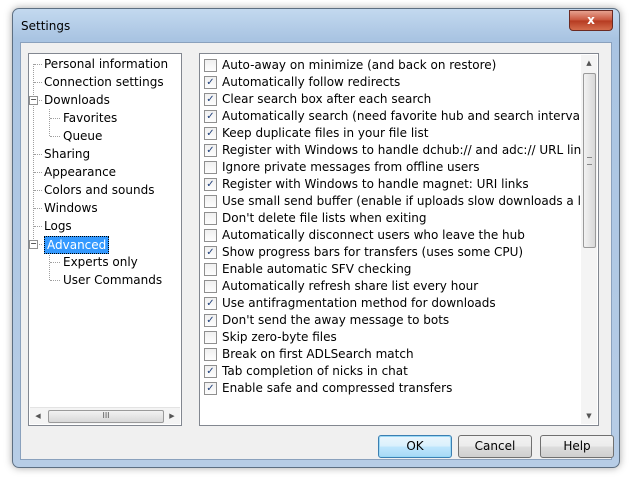  I want to click on options-vertical-scrollbar: ▲ ▼, so click(589, 239).